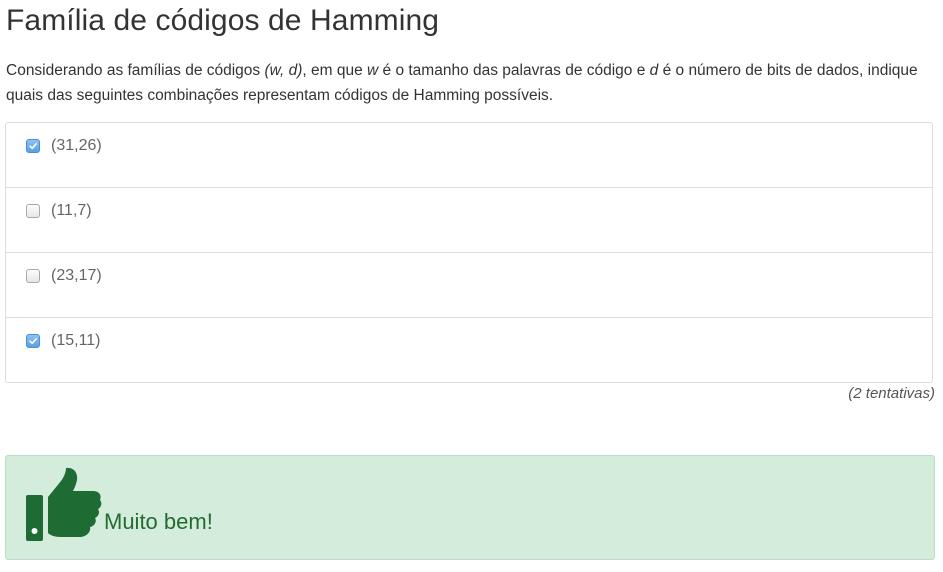 The height and width of the screenshot is (572, 943). Describe the element at coordinates (469, 285) in the screenshot. I see `answer-option: (23,17)` at that location.